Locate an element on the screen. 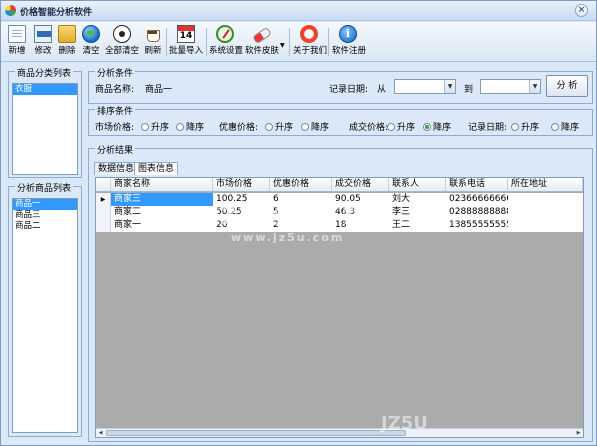 The width and height of the screenshot is (597, 446). globe-icon is located at coordinates (91, 34).